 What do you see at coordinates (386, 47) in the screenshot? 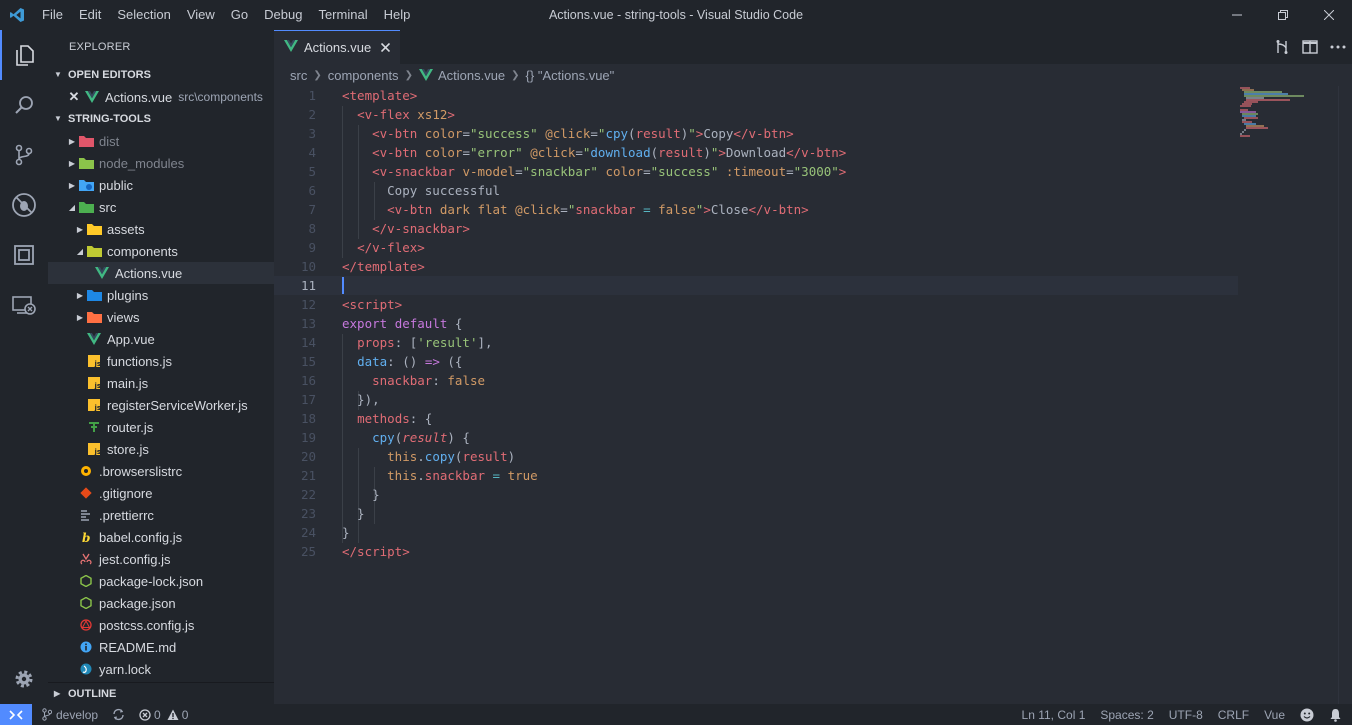
I see `close-icon` at bounding box center [386, 47].